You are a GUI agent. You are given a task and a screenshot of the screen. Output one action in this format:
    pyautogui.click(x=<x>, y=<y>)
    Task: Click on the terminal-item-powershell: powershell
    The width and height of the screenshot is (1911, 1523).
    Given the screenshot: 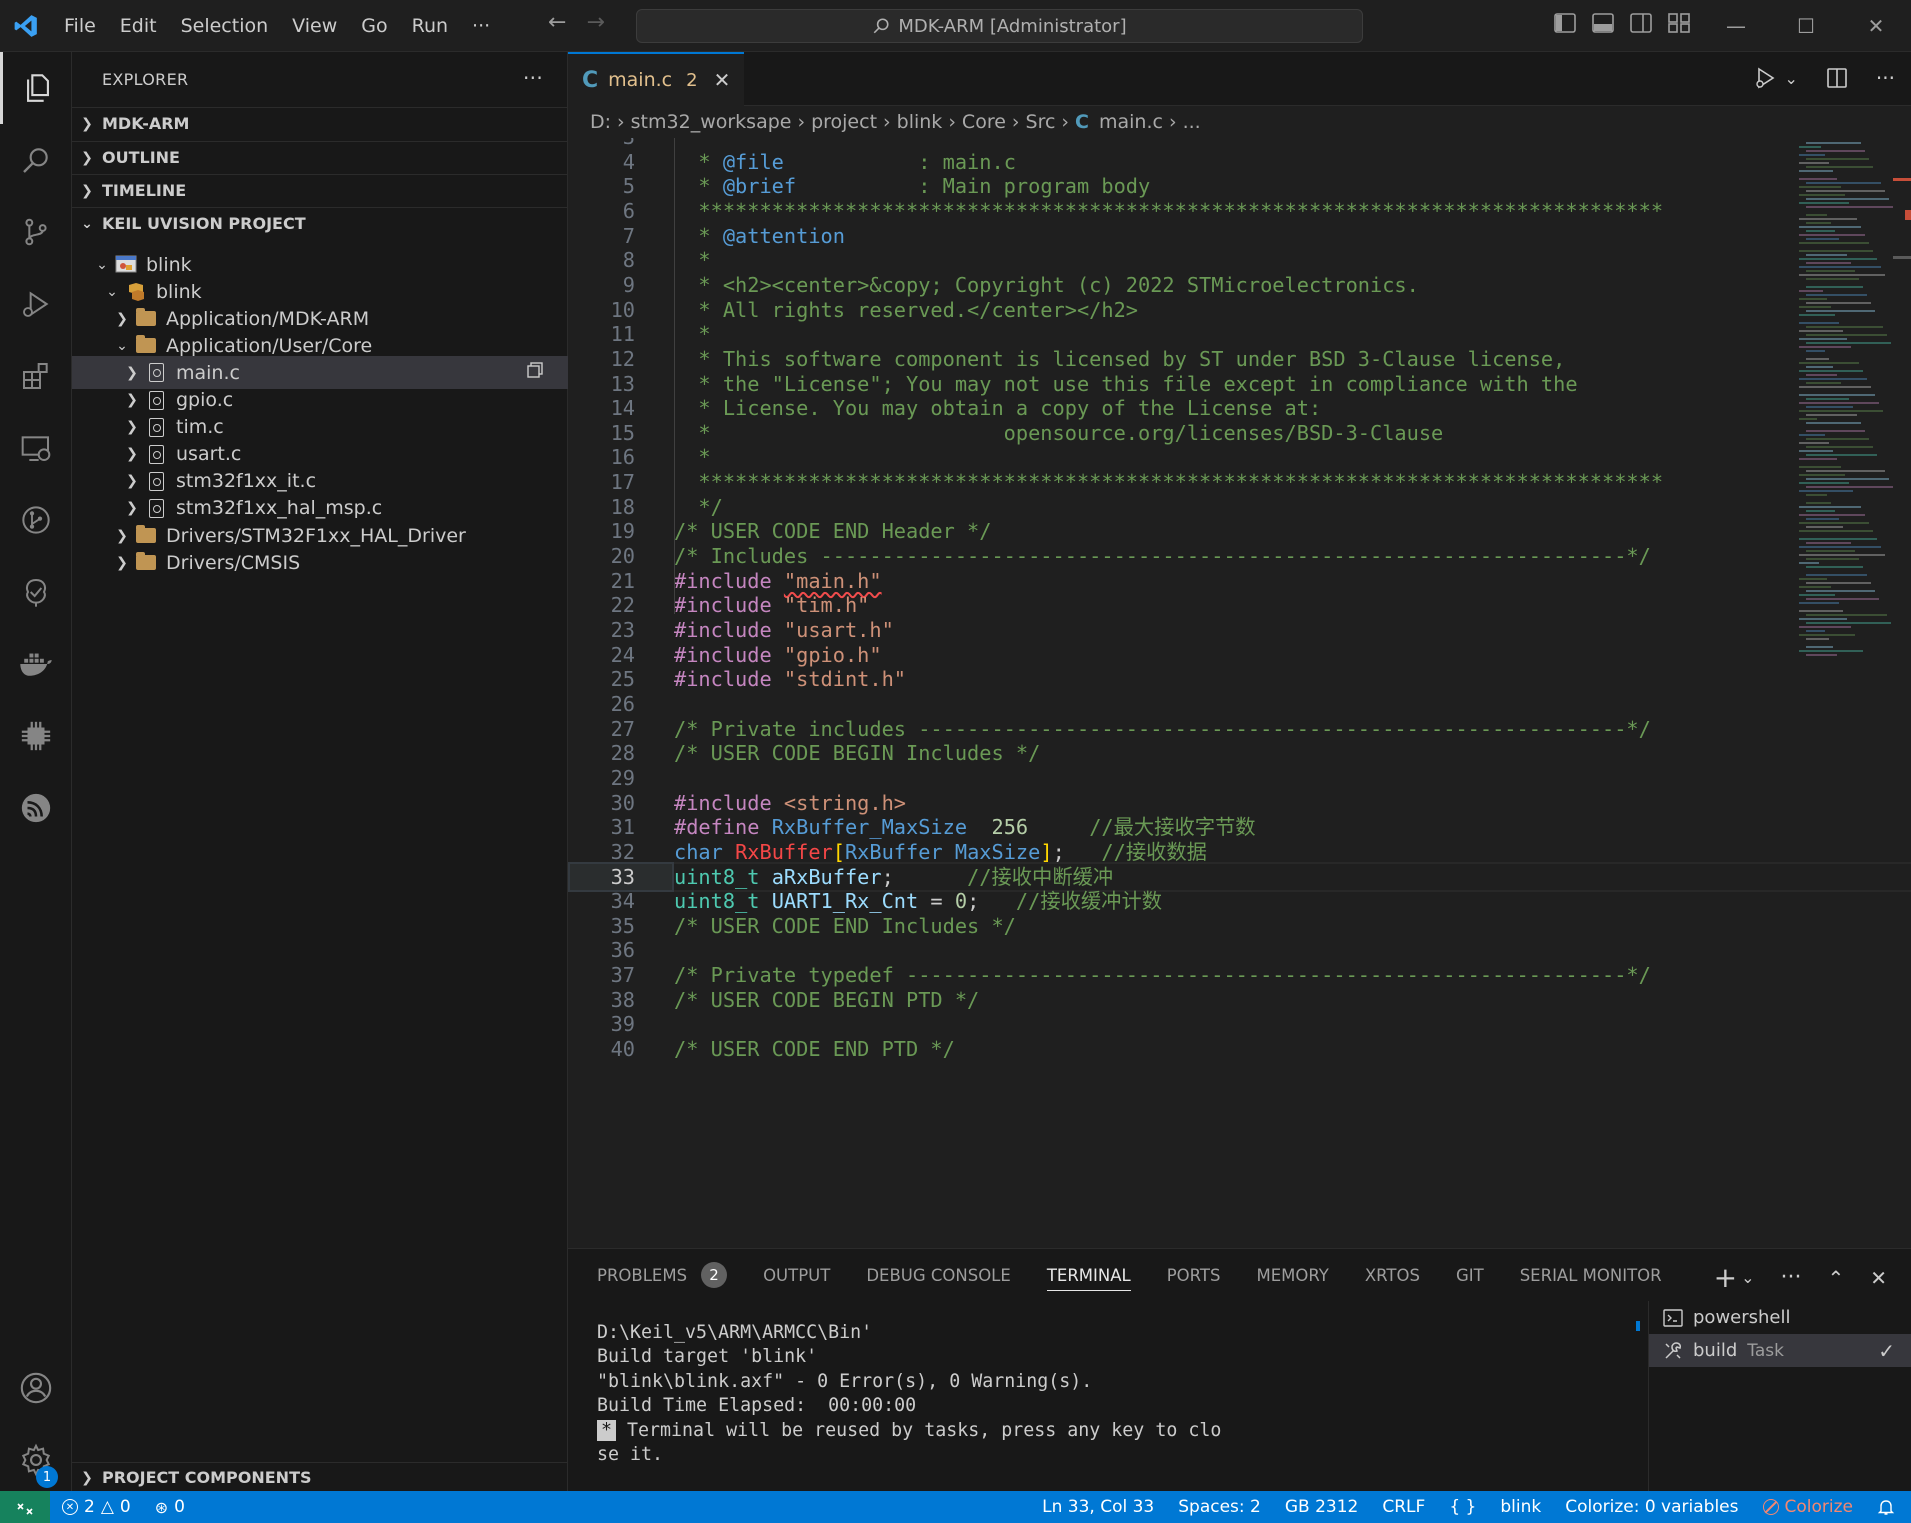 What is the action you would take?
    pyautogui.click(x=1780, y=1317)
    